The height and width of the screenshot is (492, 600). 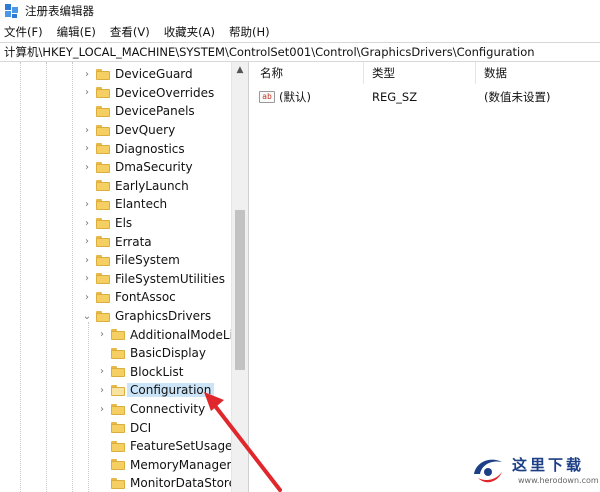 I want to click on tree-item-label: BlockList, so click(x=157, y=371).